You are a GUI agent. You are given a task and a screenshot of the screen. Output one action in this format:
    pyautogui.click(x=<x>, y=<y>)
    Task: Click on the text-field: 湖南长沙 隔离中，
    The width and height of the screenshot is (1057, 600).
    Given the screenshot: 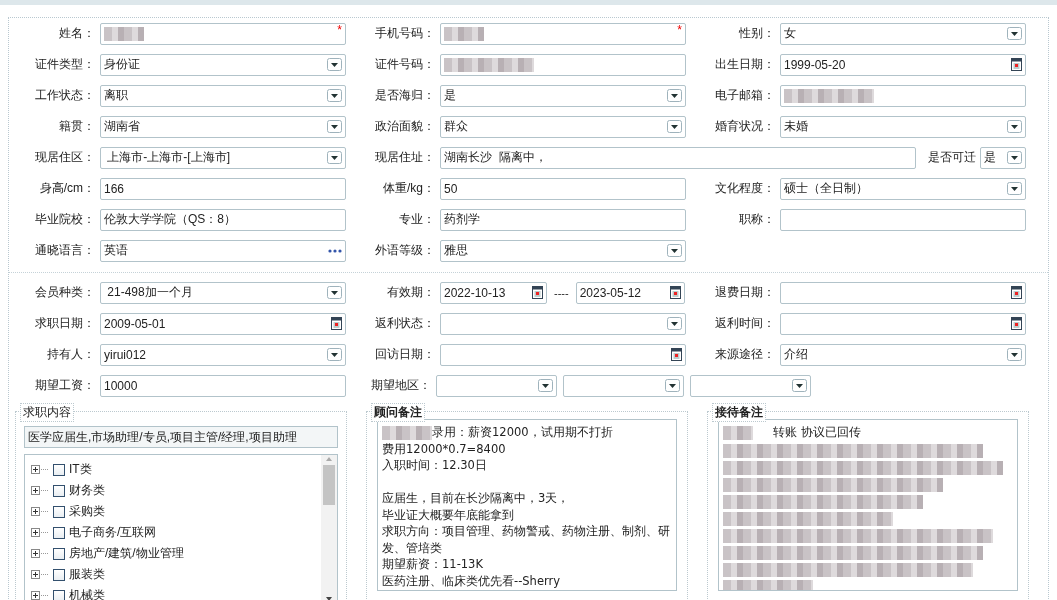 What is the action you would take?
    pyautogui.click(x=678, y=157)
    